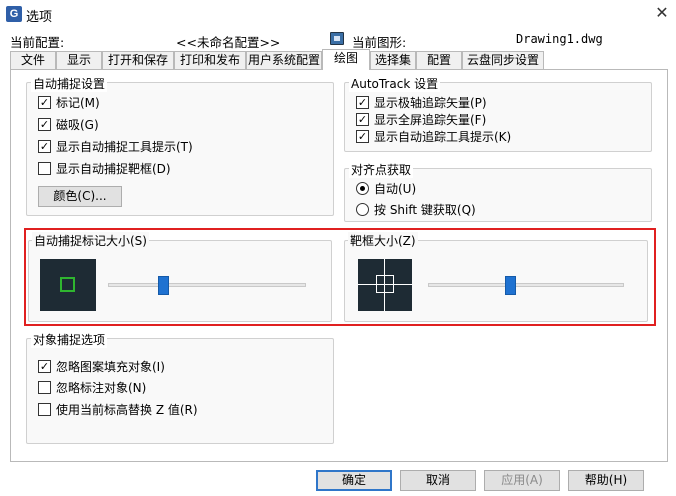 This screenshot has height=496, width=676. What do you see at coordinates (439, 60) in the screenshot?
I see `tab-profiles: 配置` at bounding box center [439, 60].